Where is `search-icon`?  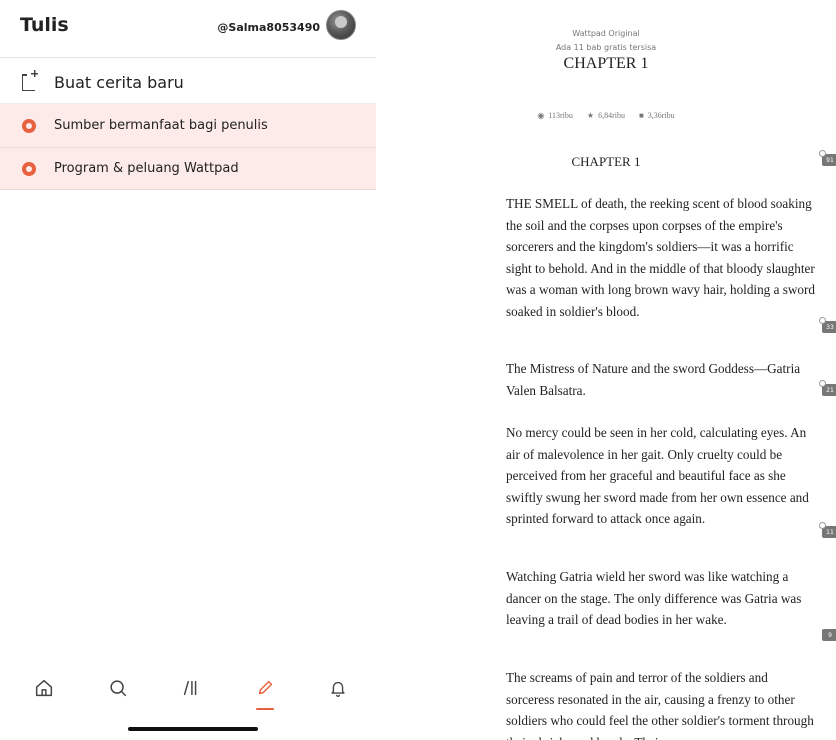
search-icon is located at coordinates (118, 688).